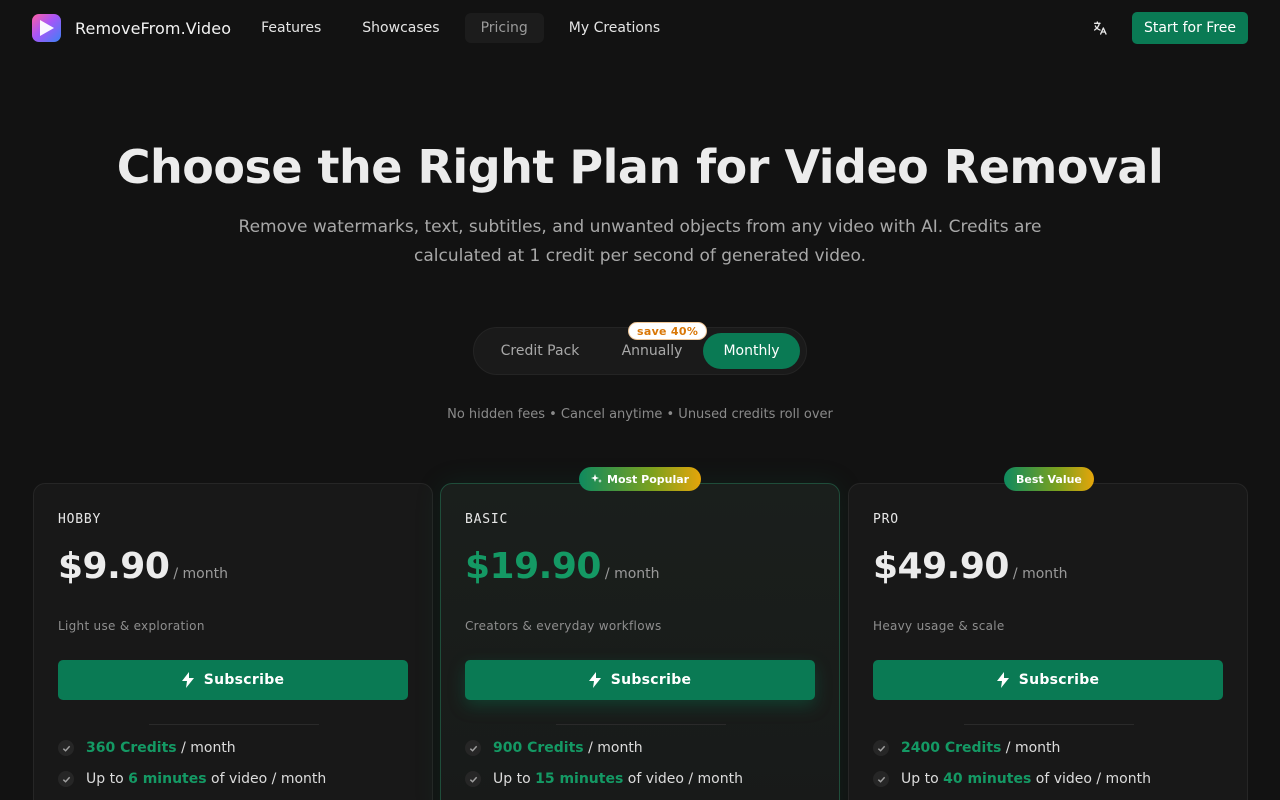 This screenshot has height=800, width=1280. I want to click on feature-item: 2400 Credits / month, so click(966, 748).